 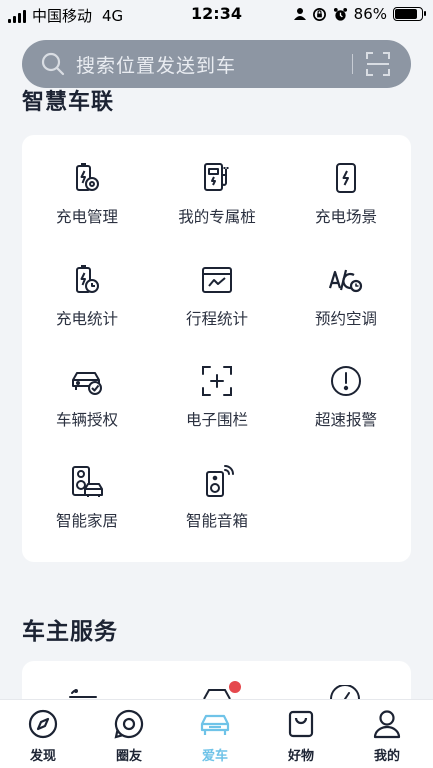 I want to click on car-icon, so click(x=215, y=724).